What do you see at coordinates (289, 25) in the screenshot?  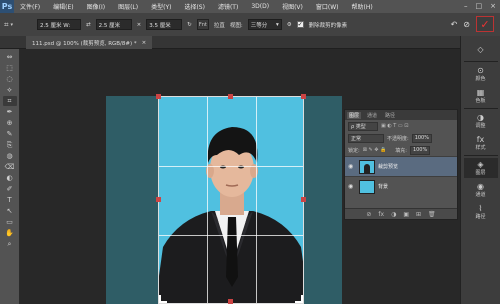 I see `settings-gear-icon: ⚙` at bounding box center [289, 25].